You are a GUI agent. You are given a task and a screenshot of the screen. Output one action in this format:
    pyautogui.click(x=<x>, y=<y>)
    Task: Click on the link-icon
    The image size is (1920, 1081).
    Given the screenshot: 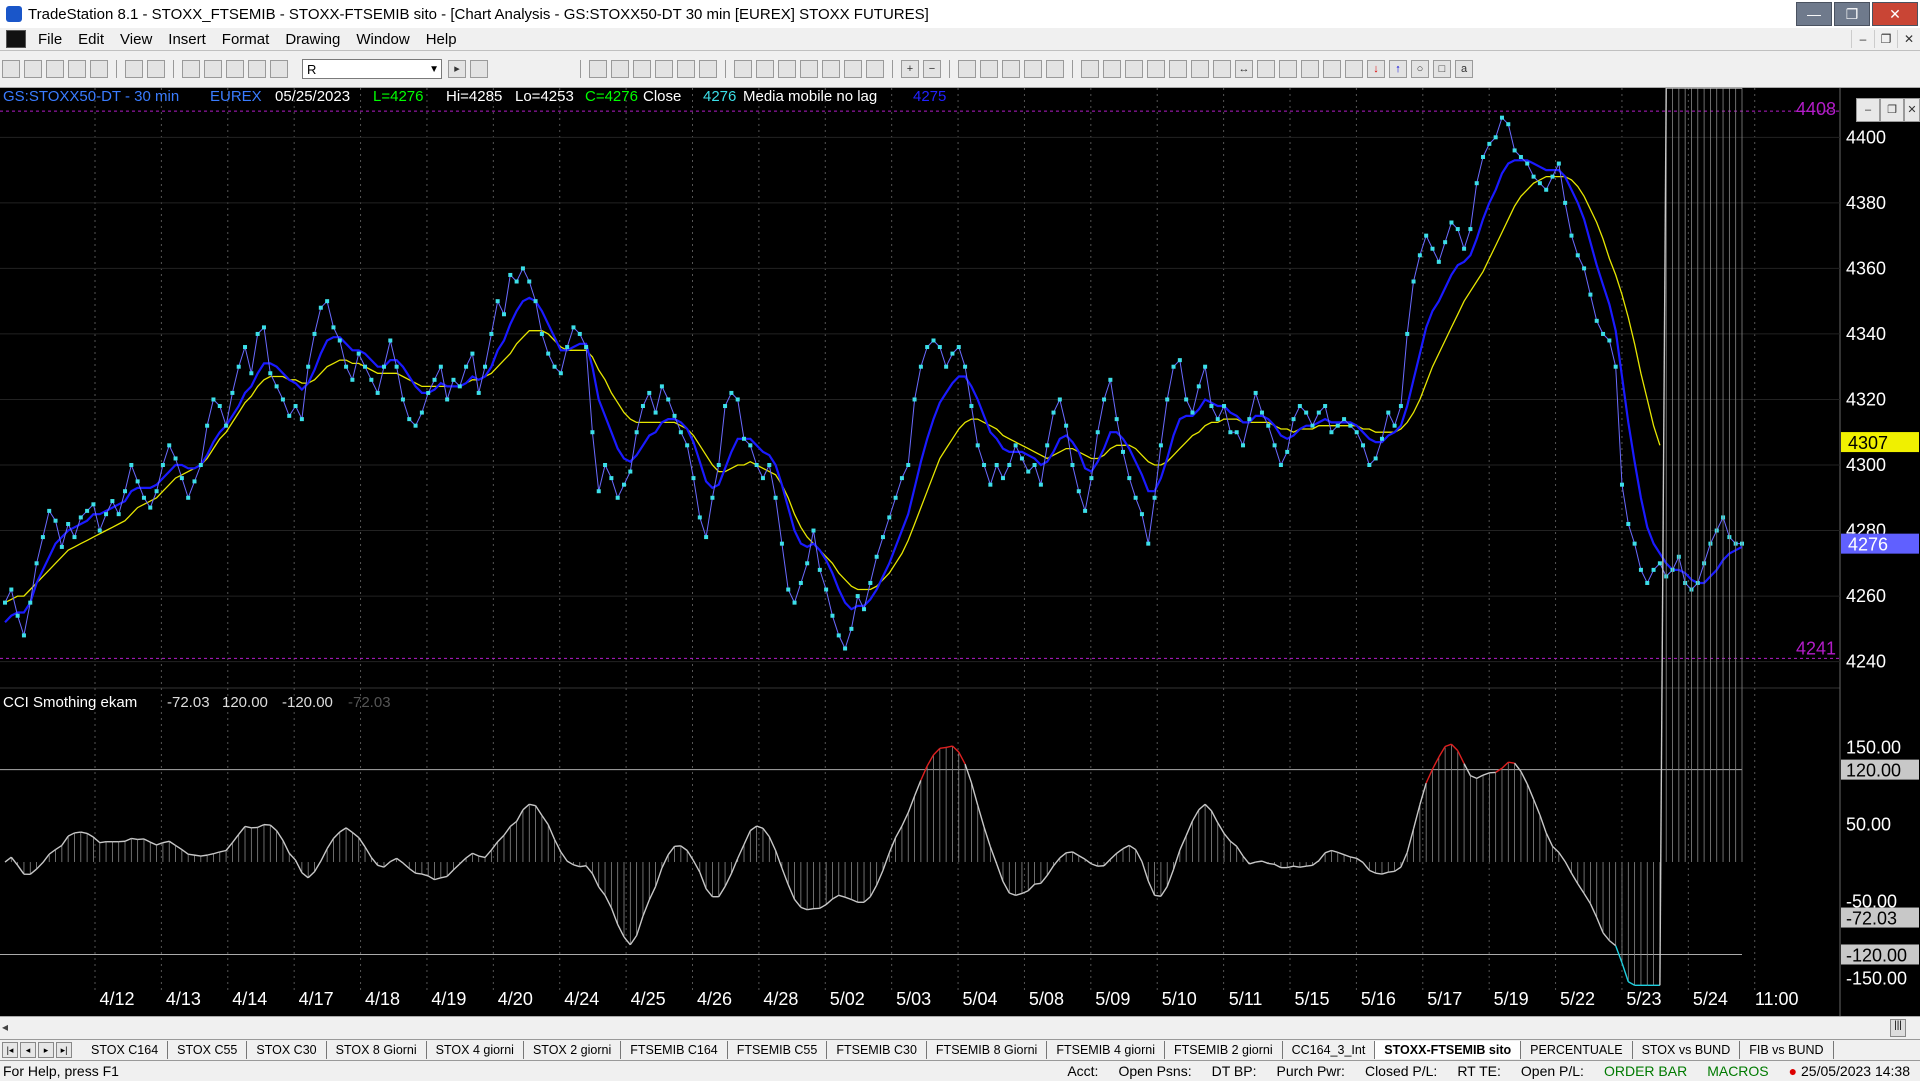 What is the action you would take?
    pyautogui.click(x=708, y=69)
    